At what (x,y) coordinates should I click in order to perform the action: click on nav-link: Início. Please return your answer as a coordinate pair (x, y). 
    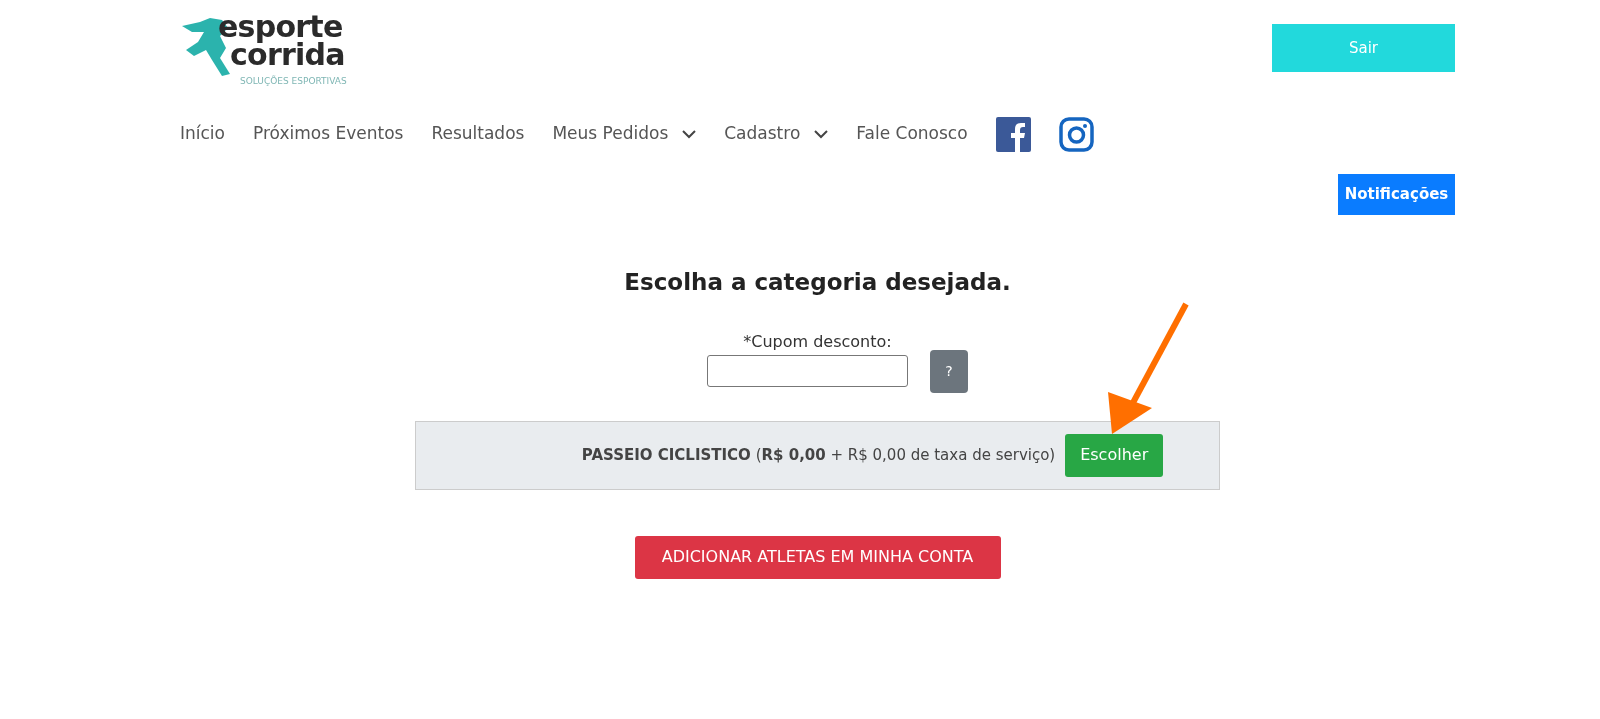
    Looking at the image, I should click on (202, 134).